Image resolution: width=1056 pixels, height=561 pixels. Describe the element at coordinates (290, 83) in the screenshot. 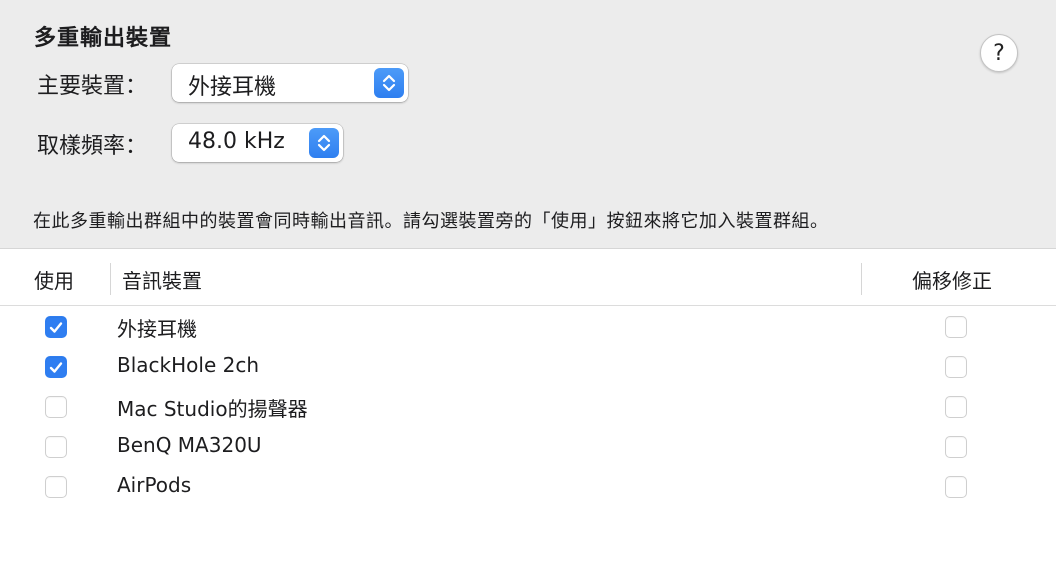

I see `main-device-popup: 外接耳機` at that location.